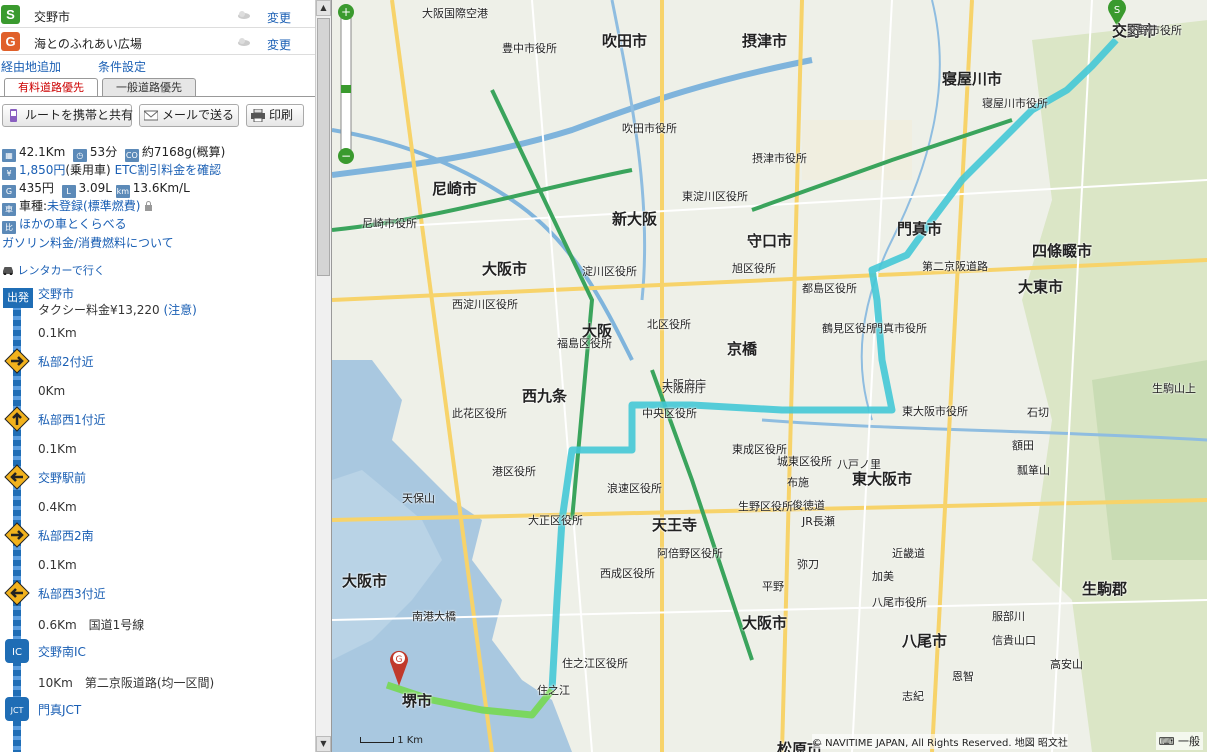 The width and height of the screenshot is (1207, 752). What do you see at coordinates (609, 271) in the screenshot?
I see `map-label: 淀川区役所` at bounding box center [609, 271].